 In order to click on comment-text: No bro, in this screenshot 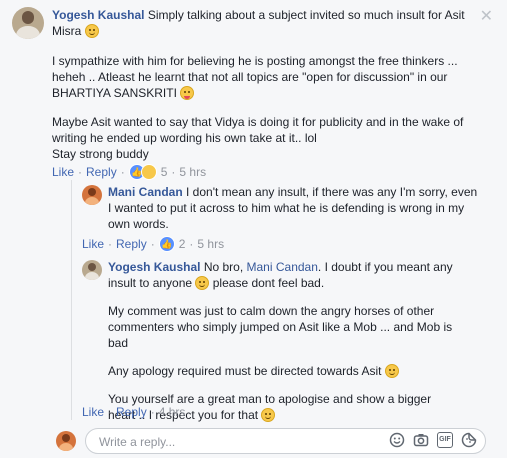, I will do `click(223, 267)`.